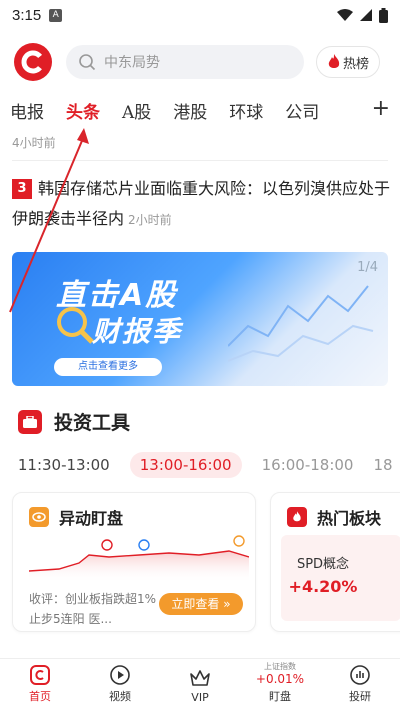 Image resolution: width=400 pixels, height=710 pixels. What do you see at coordinates (91, 518) in the screenshot?
I see `card-monitor-title: 异动盯盘` at bounding box center [91, 518].